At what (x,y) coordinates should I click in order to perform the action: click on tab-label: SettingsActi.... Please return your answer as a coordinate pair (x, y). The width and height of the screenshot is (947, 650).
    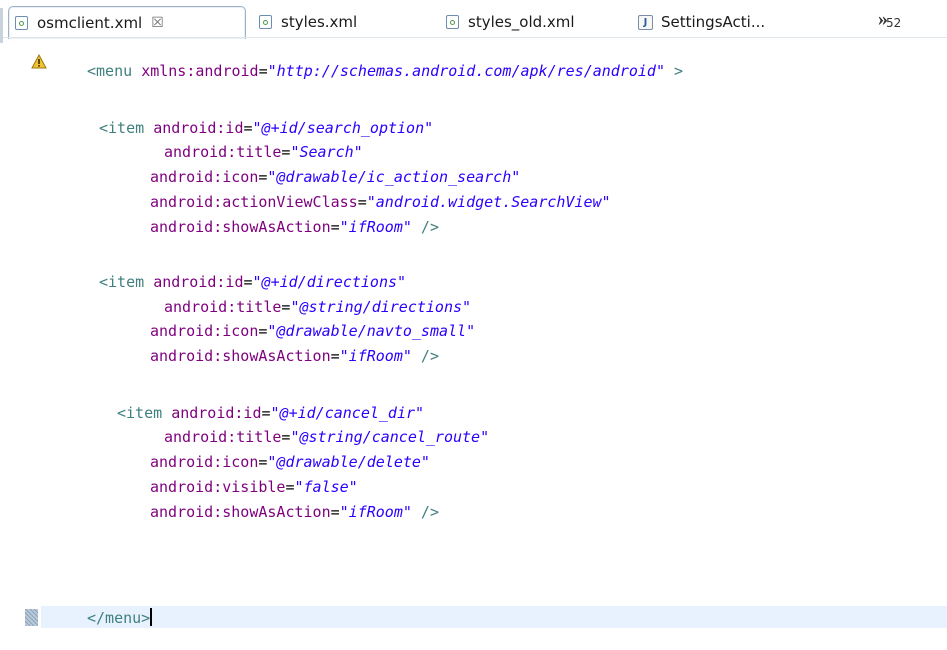
    Looking at the image, I should click on (713, 22).